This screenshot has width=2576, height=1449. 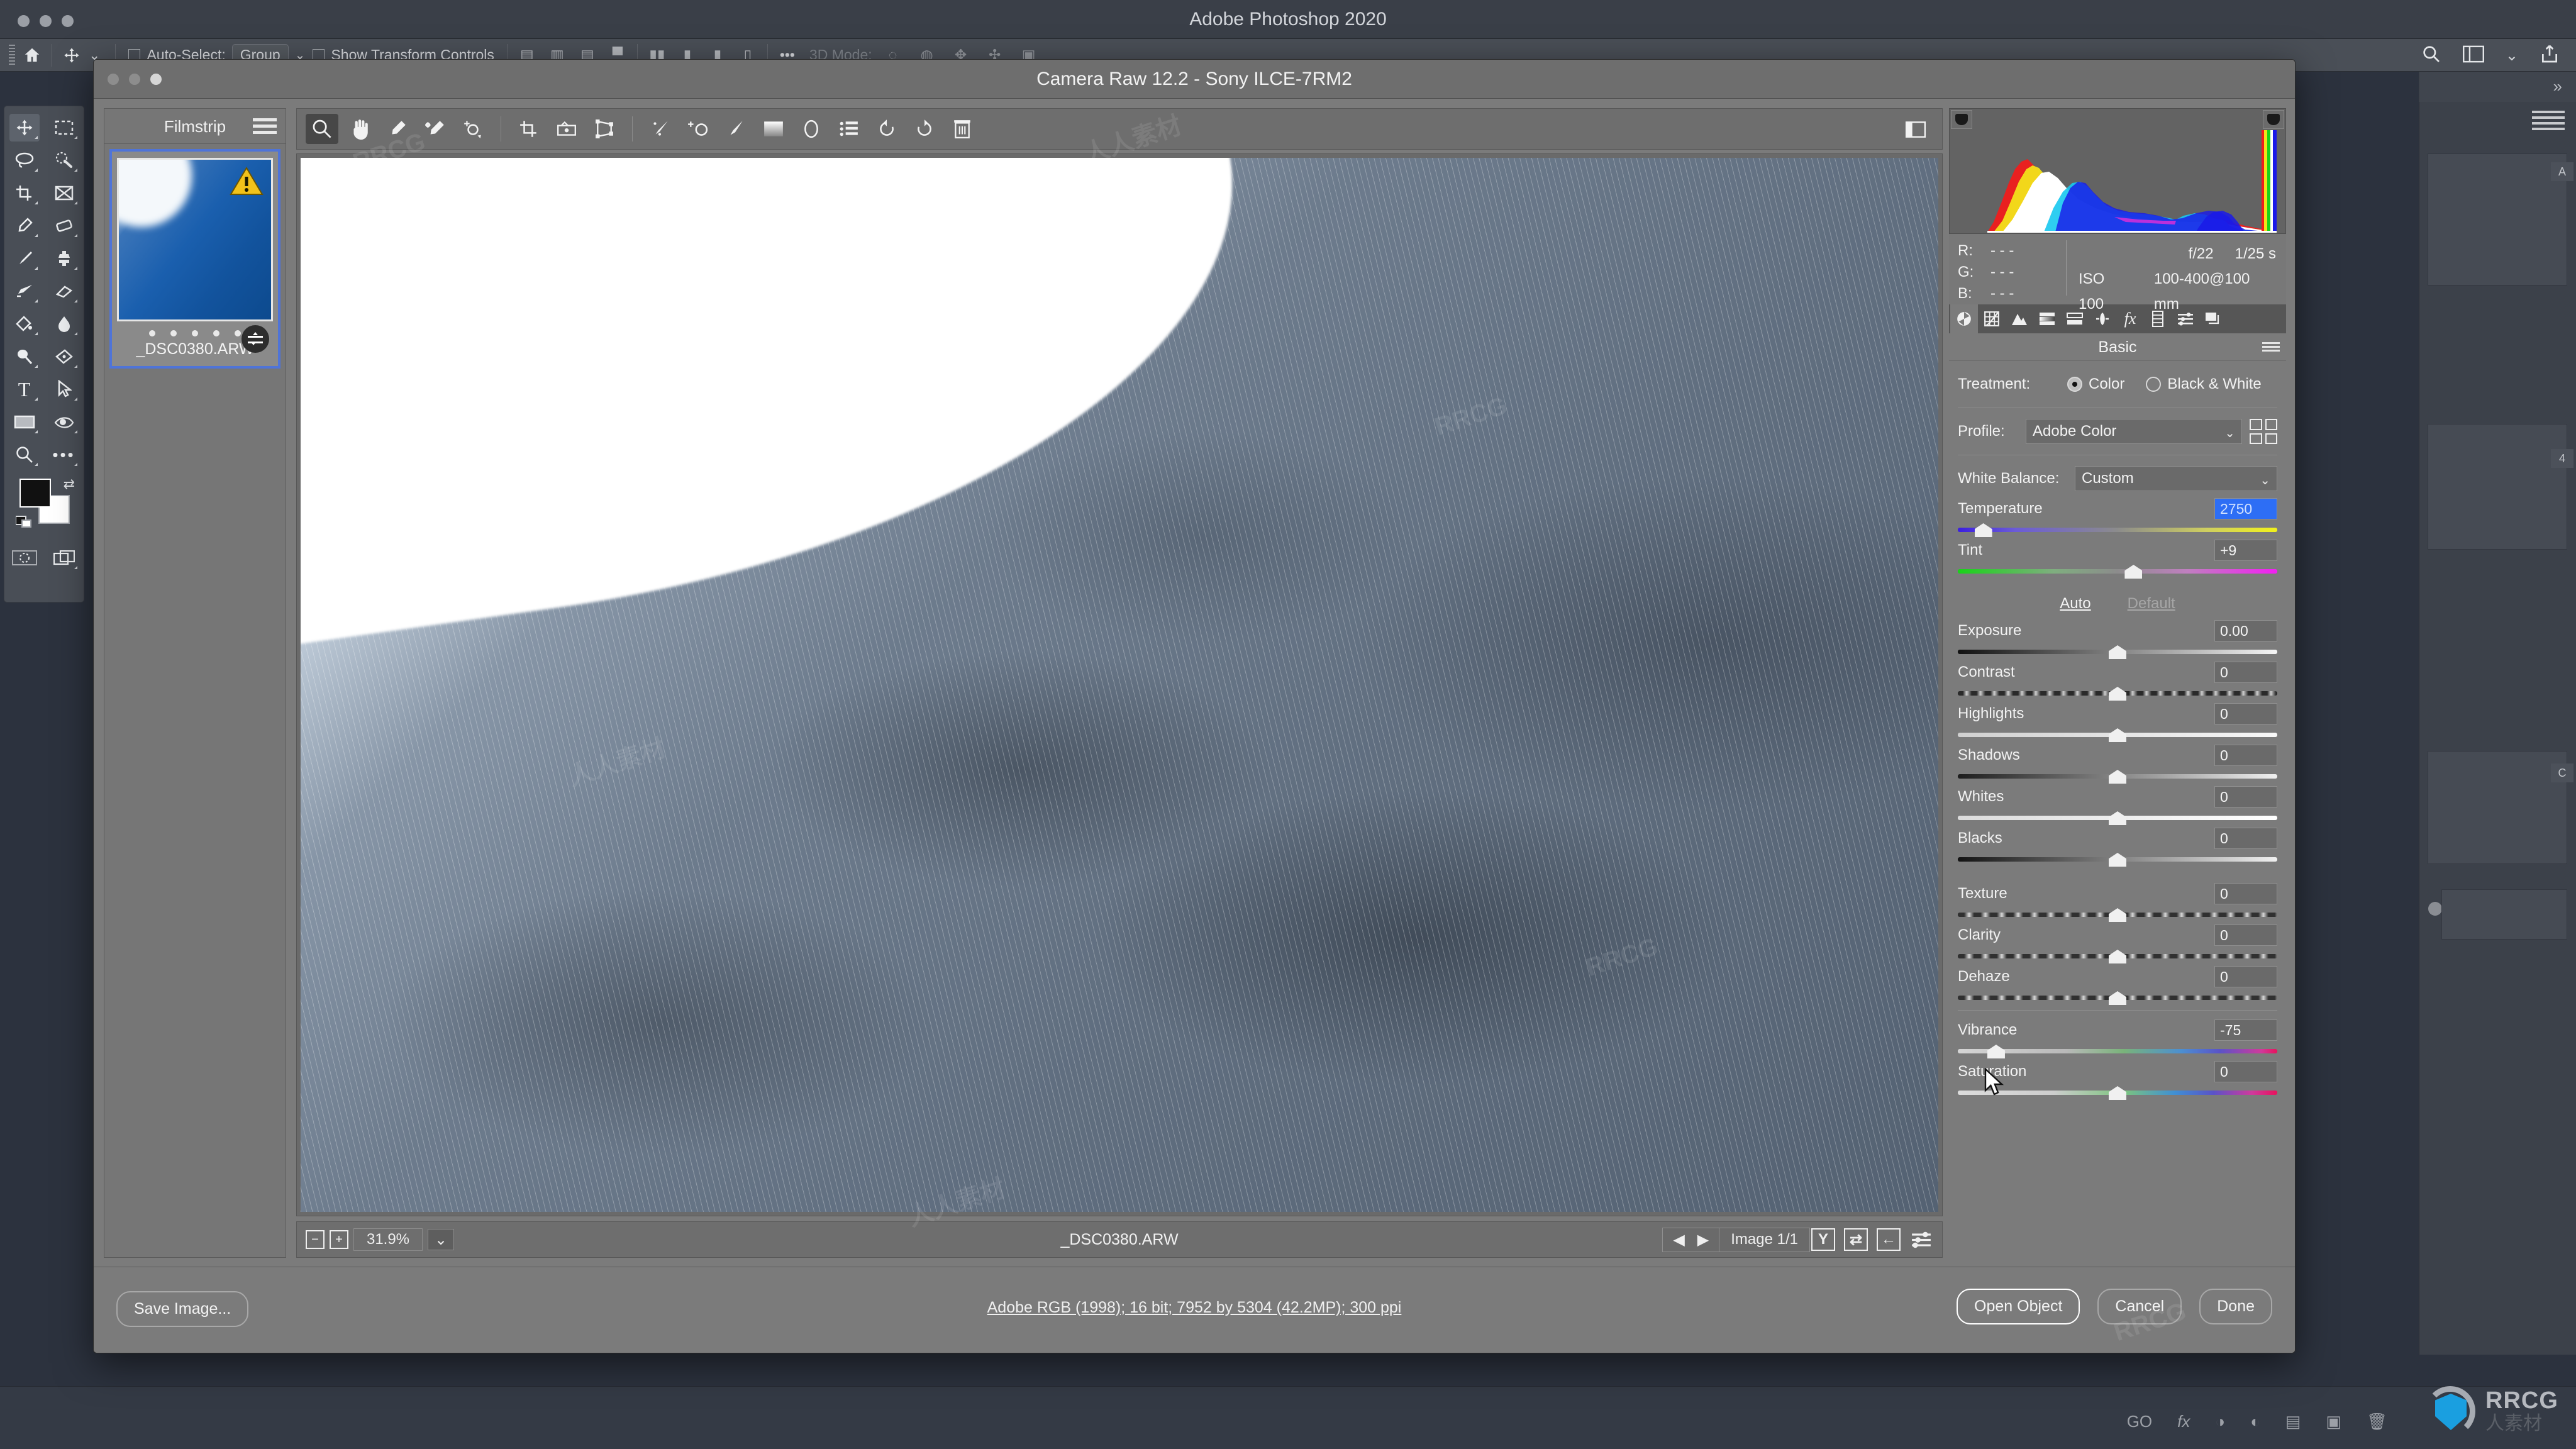 I want to click on search-icon, so click(x=2431, y=55).